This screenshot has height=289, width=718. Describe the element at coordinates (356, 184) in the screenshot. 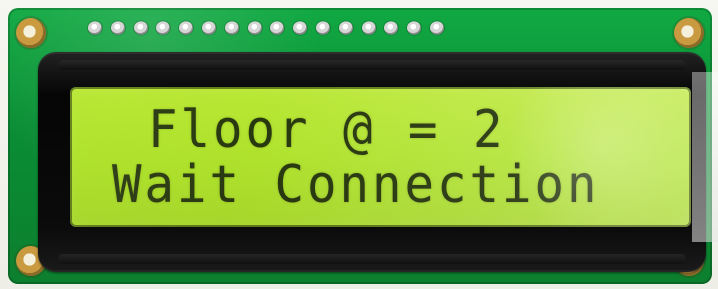

I see `lcd-line-2: Wait Connection` at that location.